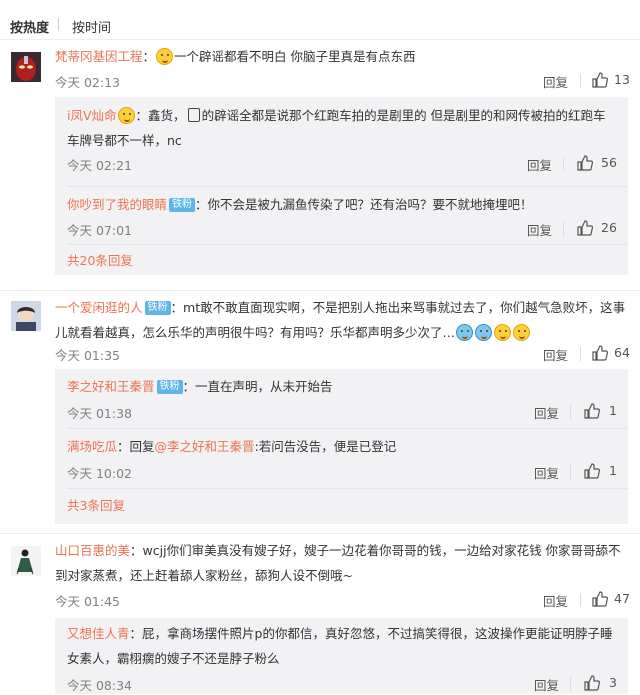 The width and height of the screenshot is (640, 695). I want to click on reply-meta: 今天 10:02 回复 1, so click(342, 472).